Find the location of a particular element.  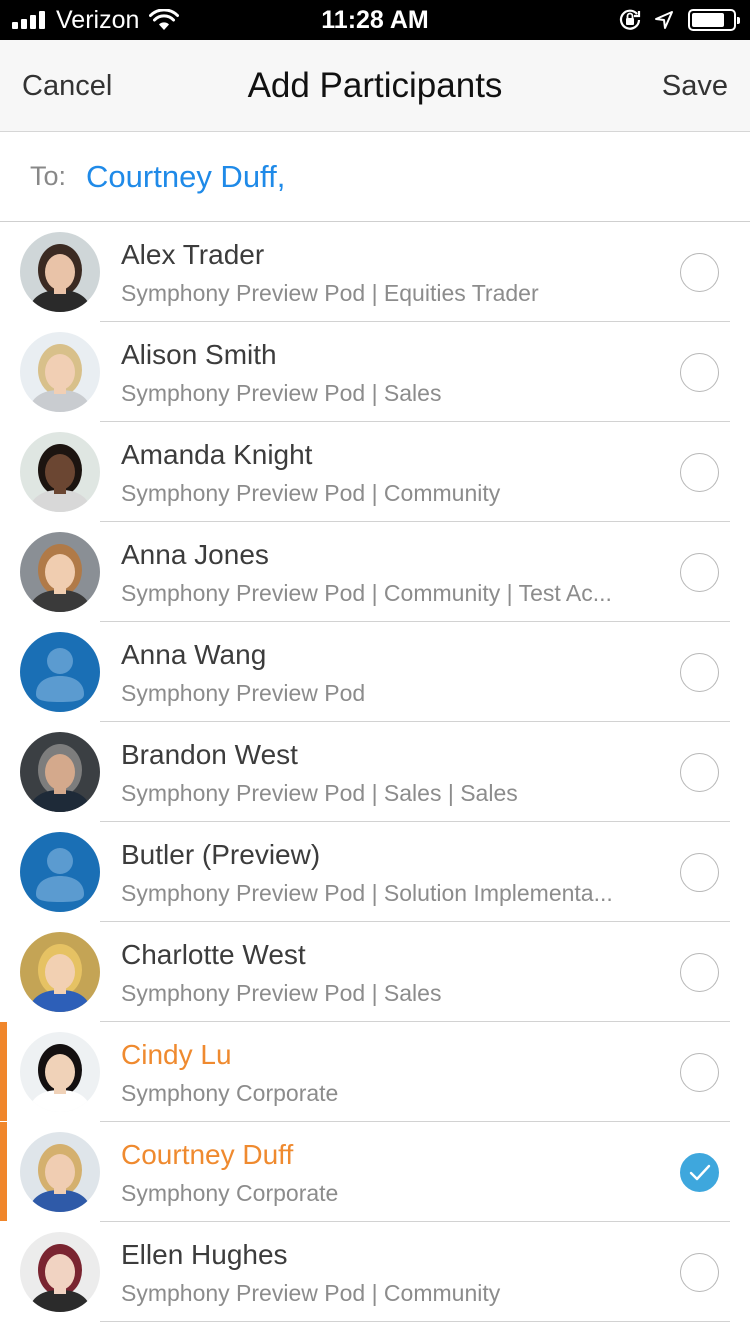

cancel-button: Cancel is located at coordinates (67, 86).